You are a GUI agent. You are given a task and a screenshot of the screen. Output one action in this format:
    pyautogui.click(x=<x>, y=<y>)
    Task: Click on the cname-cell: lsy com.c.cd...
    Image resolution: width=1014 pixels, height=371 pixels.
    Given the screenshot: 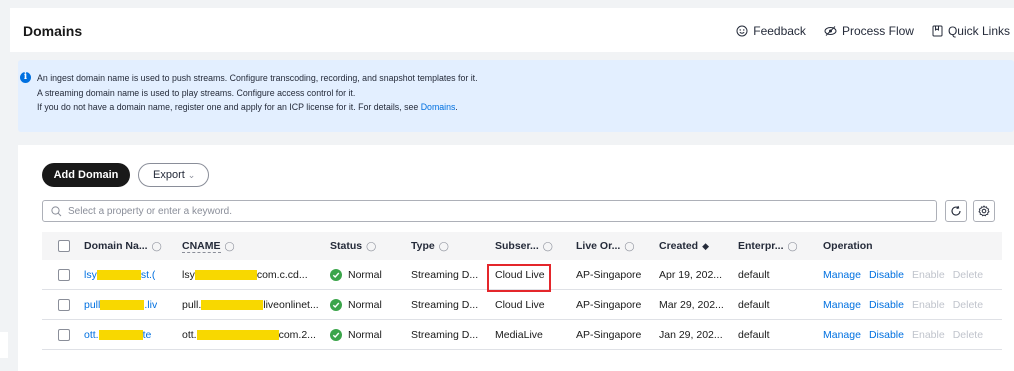 What is the action you would take?
    pyautogui.click(x=245, y=274)
    